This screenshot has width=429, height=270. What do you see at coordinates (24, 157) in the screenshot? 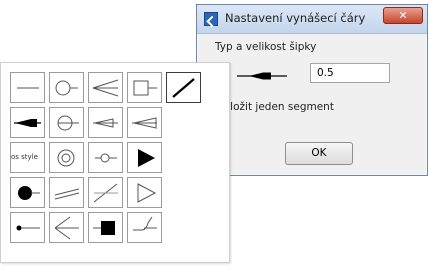
I see `os-style-label: os style` at bounding box center [24, 157].